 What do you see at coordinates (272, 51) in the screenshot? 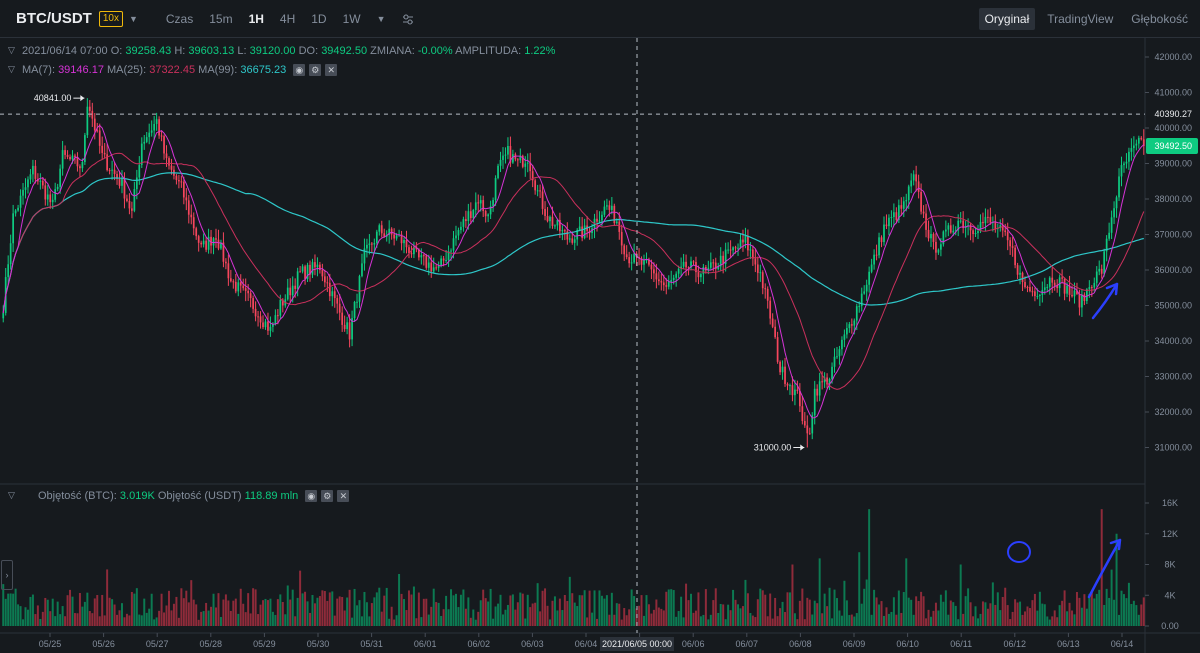
I see `ohlc-low: 39120.00` at bounding box center [272, 51].